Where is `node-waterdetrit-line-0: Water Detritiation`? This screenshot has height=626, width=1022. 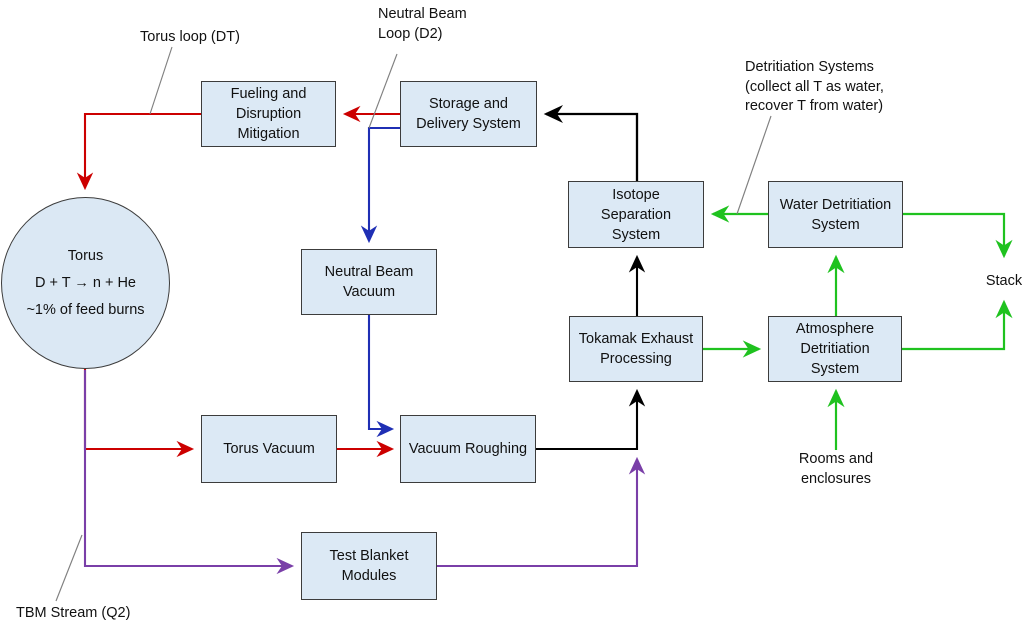 node-waterdetrit-line-0: Water Detritiation is located at coordinates (835, 204).